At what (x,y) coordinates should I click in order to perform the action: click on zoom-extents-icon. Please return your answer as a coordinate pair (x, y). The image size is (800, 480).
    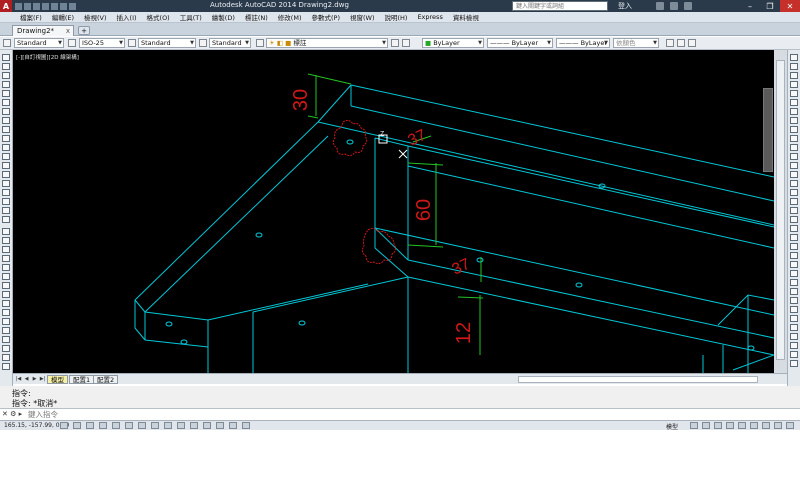
    Looking at the image, I should click on (794, 93).